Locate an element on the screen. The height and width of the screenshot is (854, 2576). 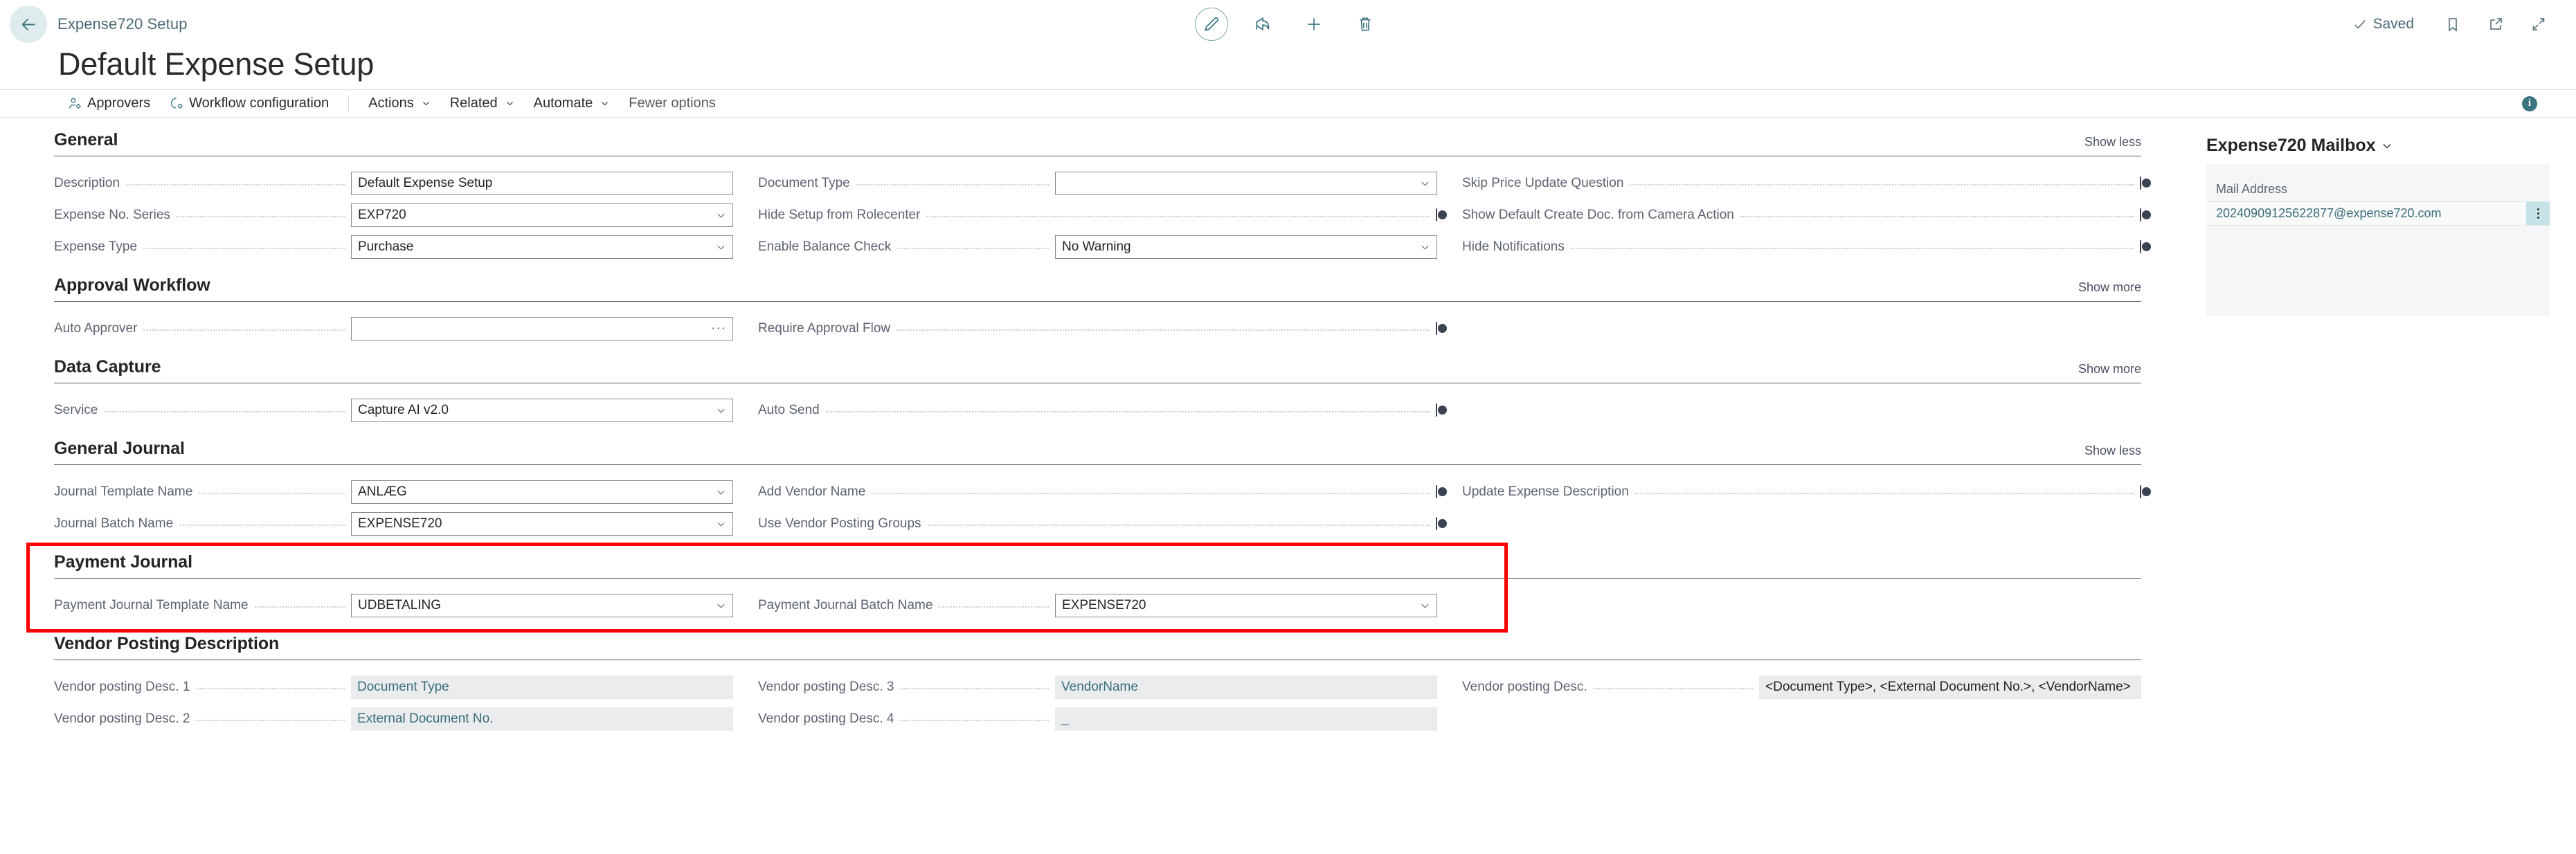
edit-pencil-button is located at coordinates (1211, 24).